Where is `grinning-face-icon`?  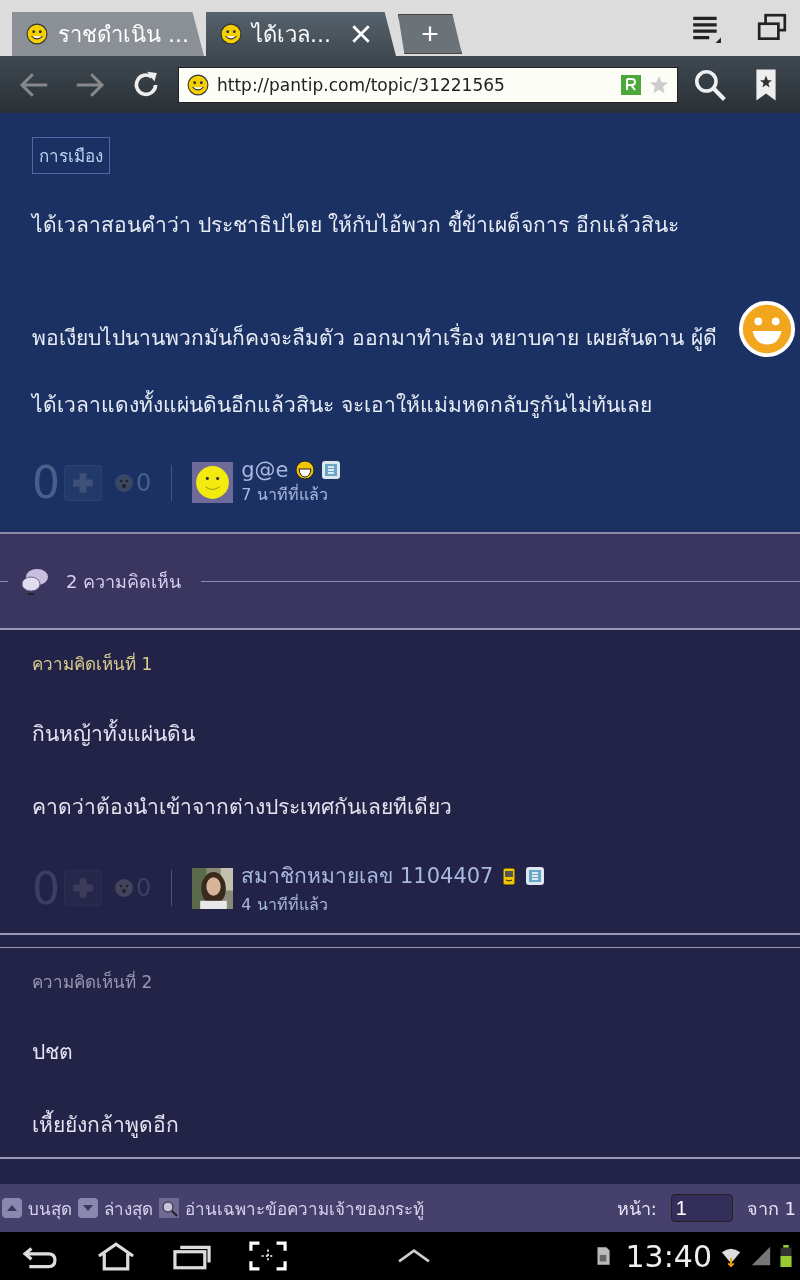
grinning-face-icon is located at coordinates (767, 329).